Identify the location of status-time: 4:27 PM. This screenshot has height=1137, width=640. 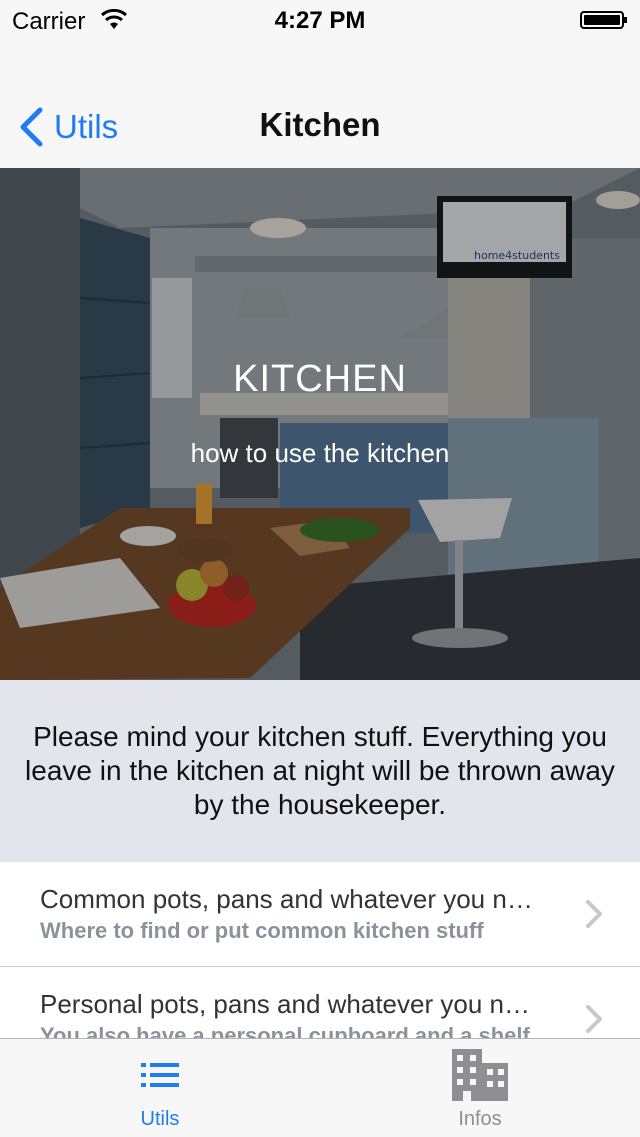
(320, 20).